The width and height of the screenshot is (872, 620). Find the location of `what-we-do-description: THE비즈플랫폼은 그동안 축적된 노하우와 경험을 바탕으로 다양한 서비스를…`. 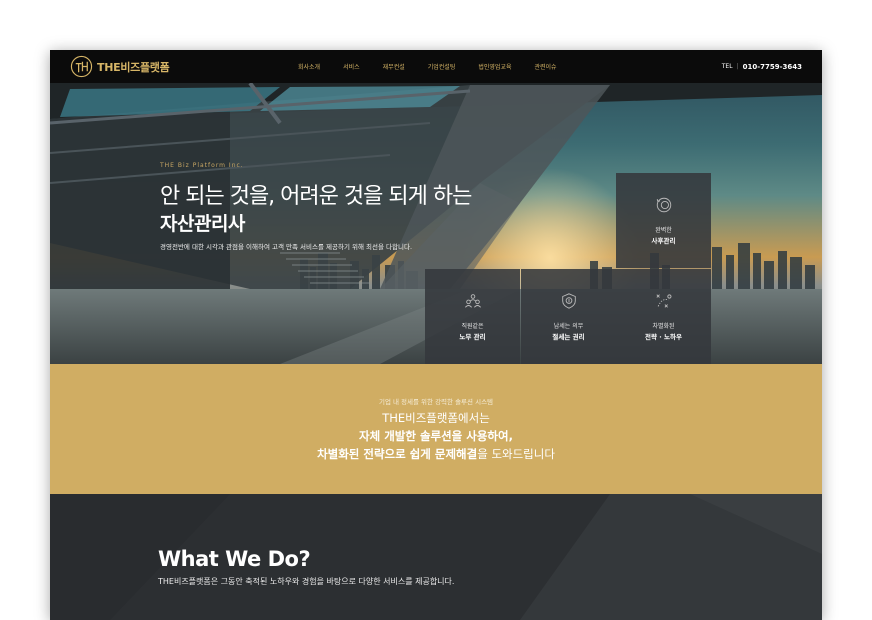

what-we-do-description: THE비즈플랫폼은 그동안 축적된 노하우와 경험을 바탕으로 다양한 서비스를… is located at coordinates (306, 581).